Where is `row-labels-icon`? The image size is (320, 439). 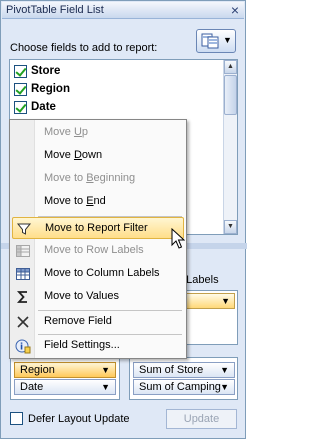
row-labels-icon is located at coordinates (23, 251).